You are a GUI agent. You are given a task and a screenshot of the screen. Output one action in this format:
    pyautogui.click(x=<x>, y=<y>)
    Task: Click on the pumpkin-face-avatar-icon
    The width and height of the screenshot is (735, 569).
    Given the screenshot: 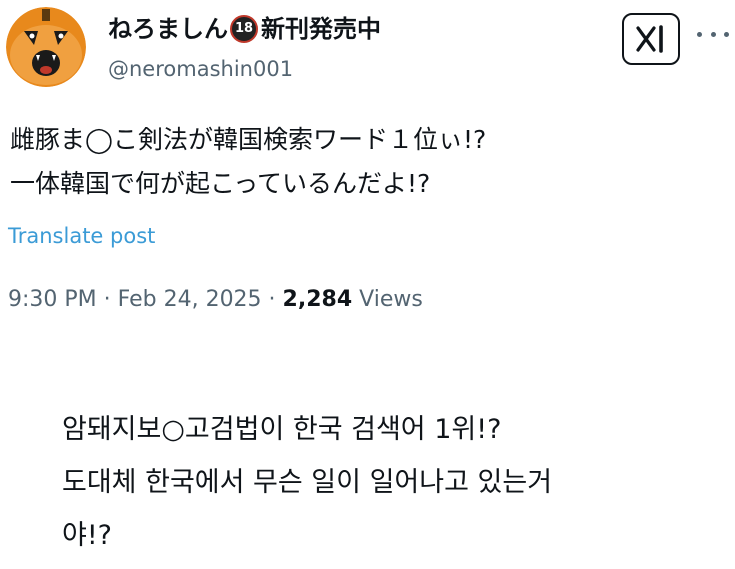 What is the action you would take?
    pyautogui.click(x=46, y=47)
    